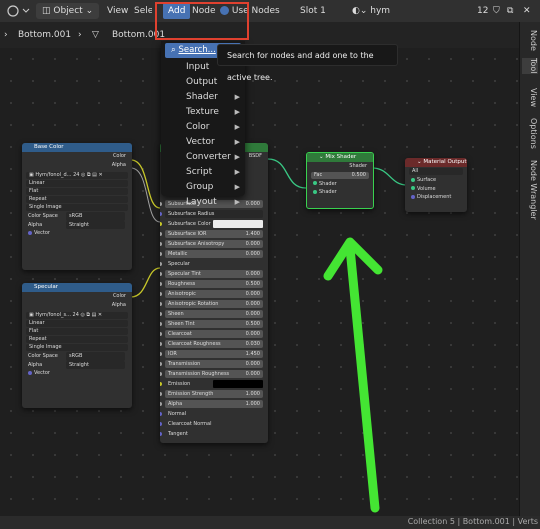  I want to click on add-menu-item-group: Group ▶, so click(203, 187).